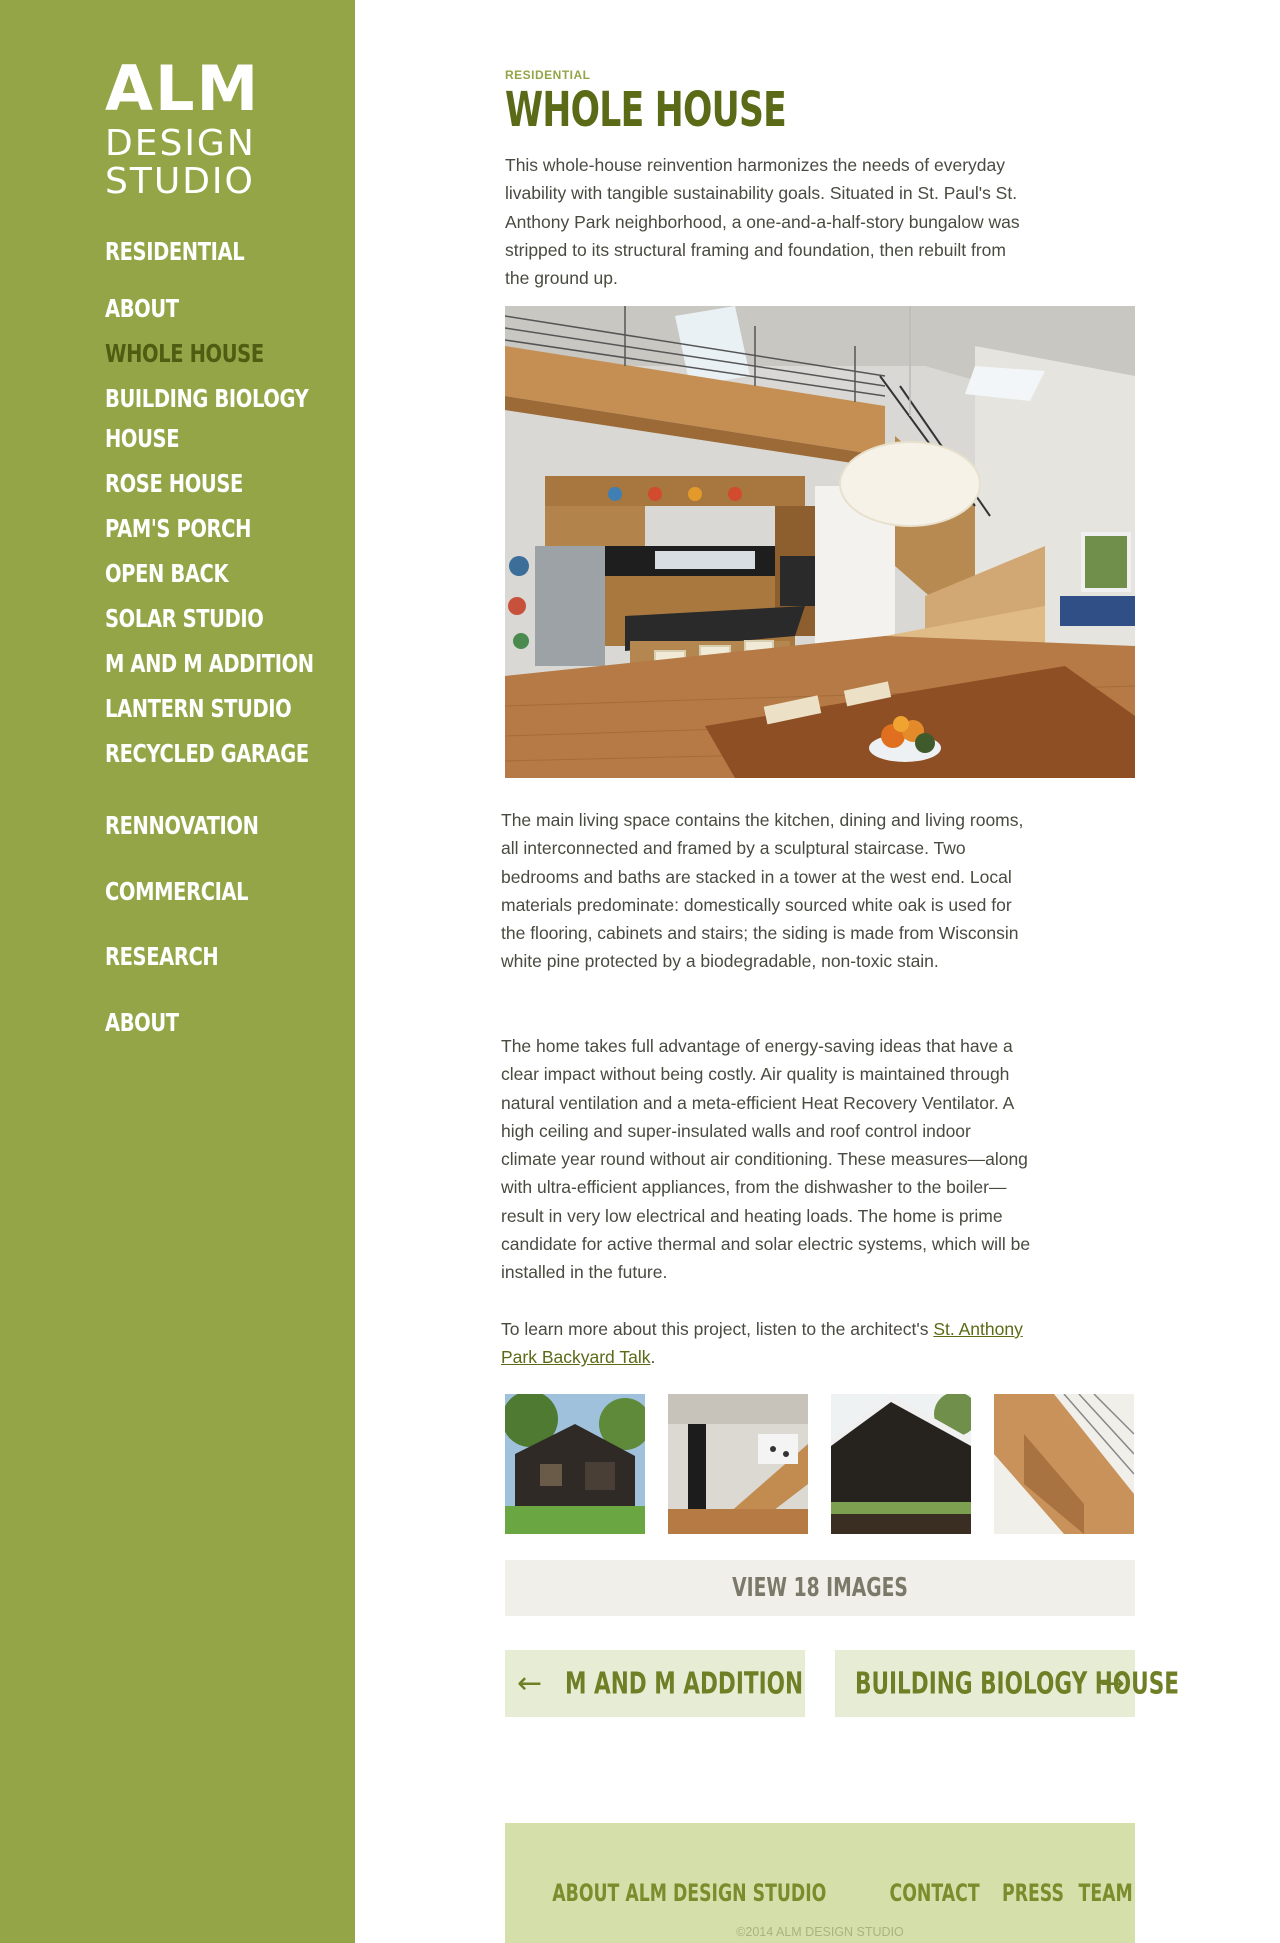 The image size is (1280, 1943). What do you see at coordinates (1112, 1683) in the screenshot?
I see `arrow-right-icon: →` at bounding box center [1112, 1683].